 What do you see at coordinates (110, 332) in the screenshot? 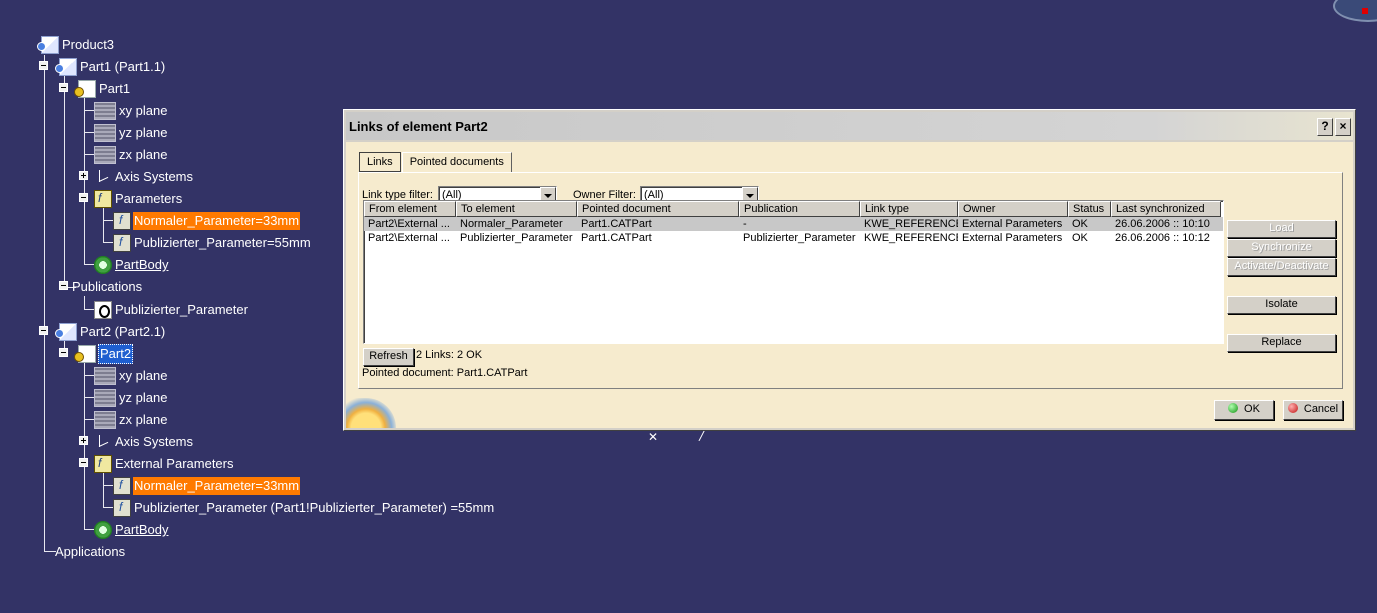
I see `tree-node-part2-instance: Part2 (Part2.1)` at bounding box center [110, 332].